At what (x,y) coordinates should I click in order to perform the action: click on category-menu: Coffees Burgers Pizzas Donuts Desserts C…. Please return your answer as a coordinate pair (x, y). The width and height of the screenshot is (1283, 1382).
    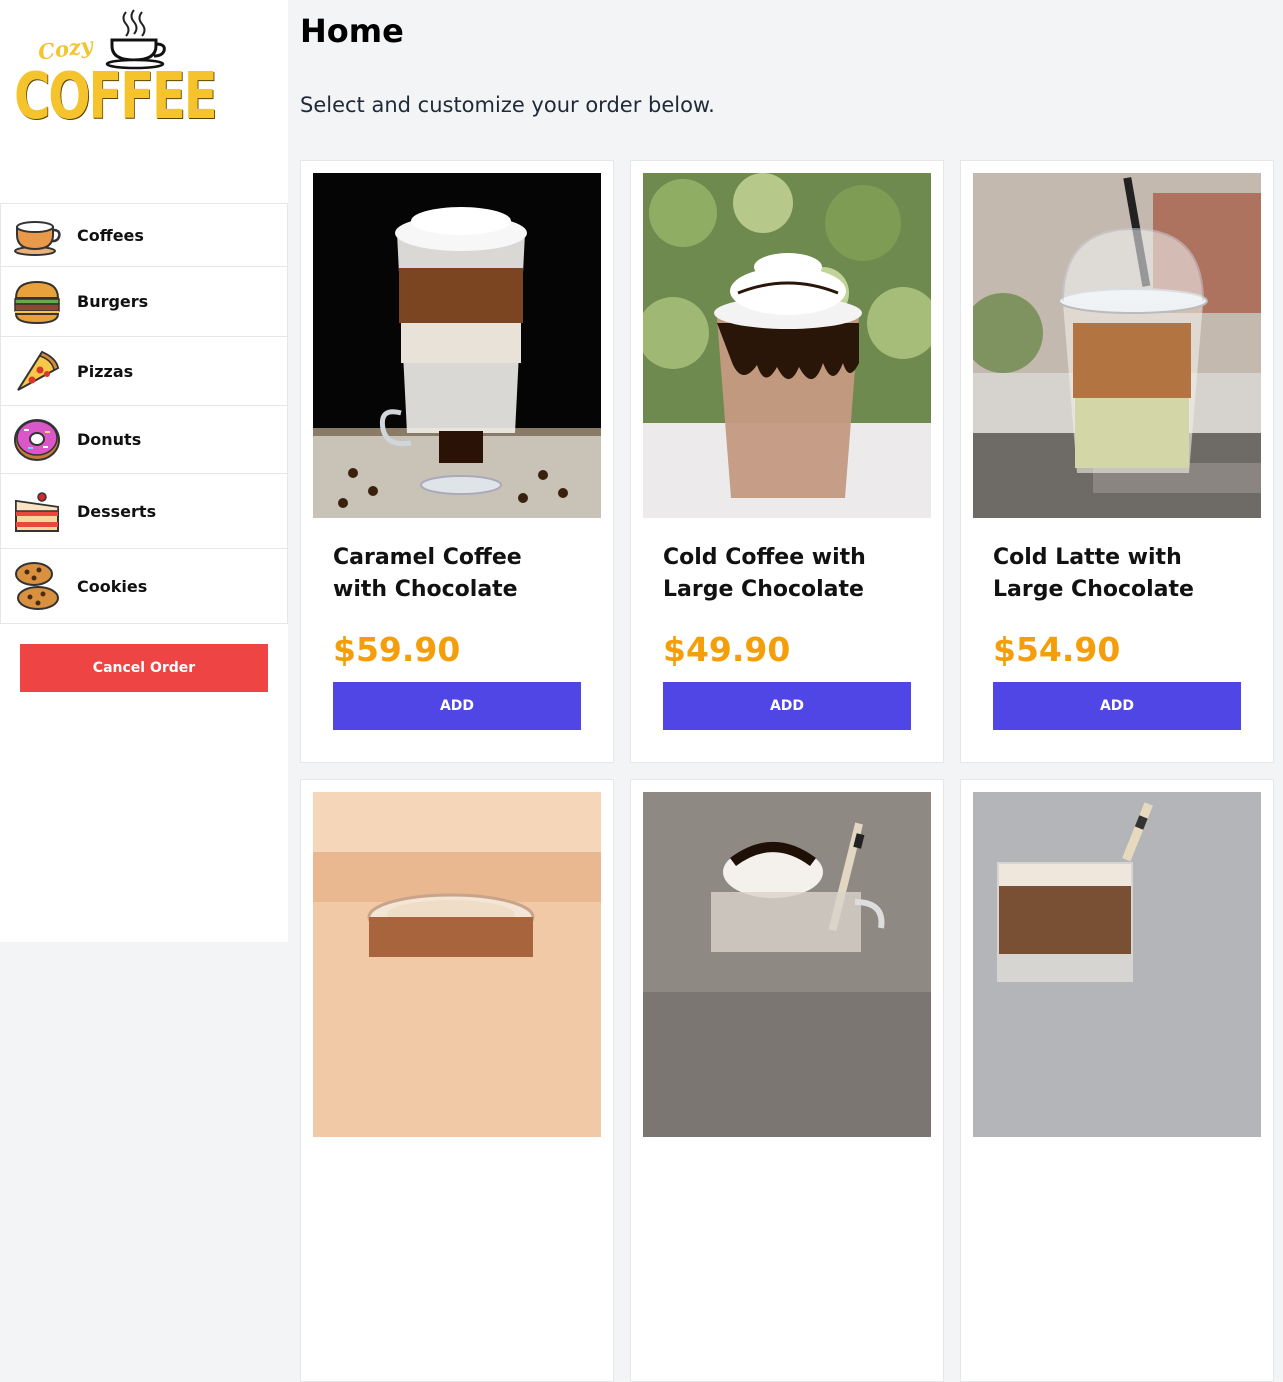
    Looking at the image, I should click on (144, 413).